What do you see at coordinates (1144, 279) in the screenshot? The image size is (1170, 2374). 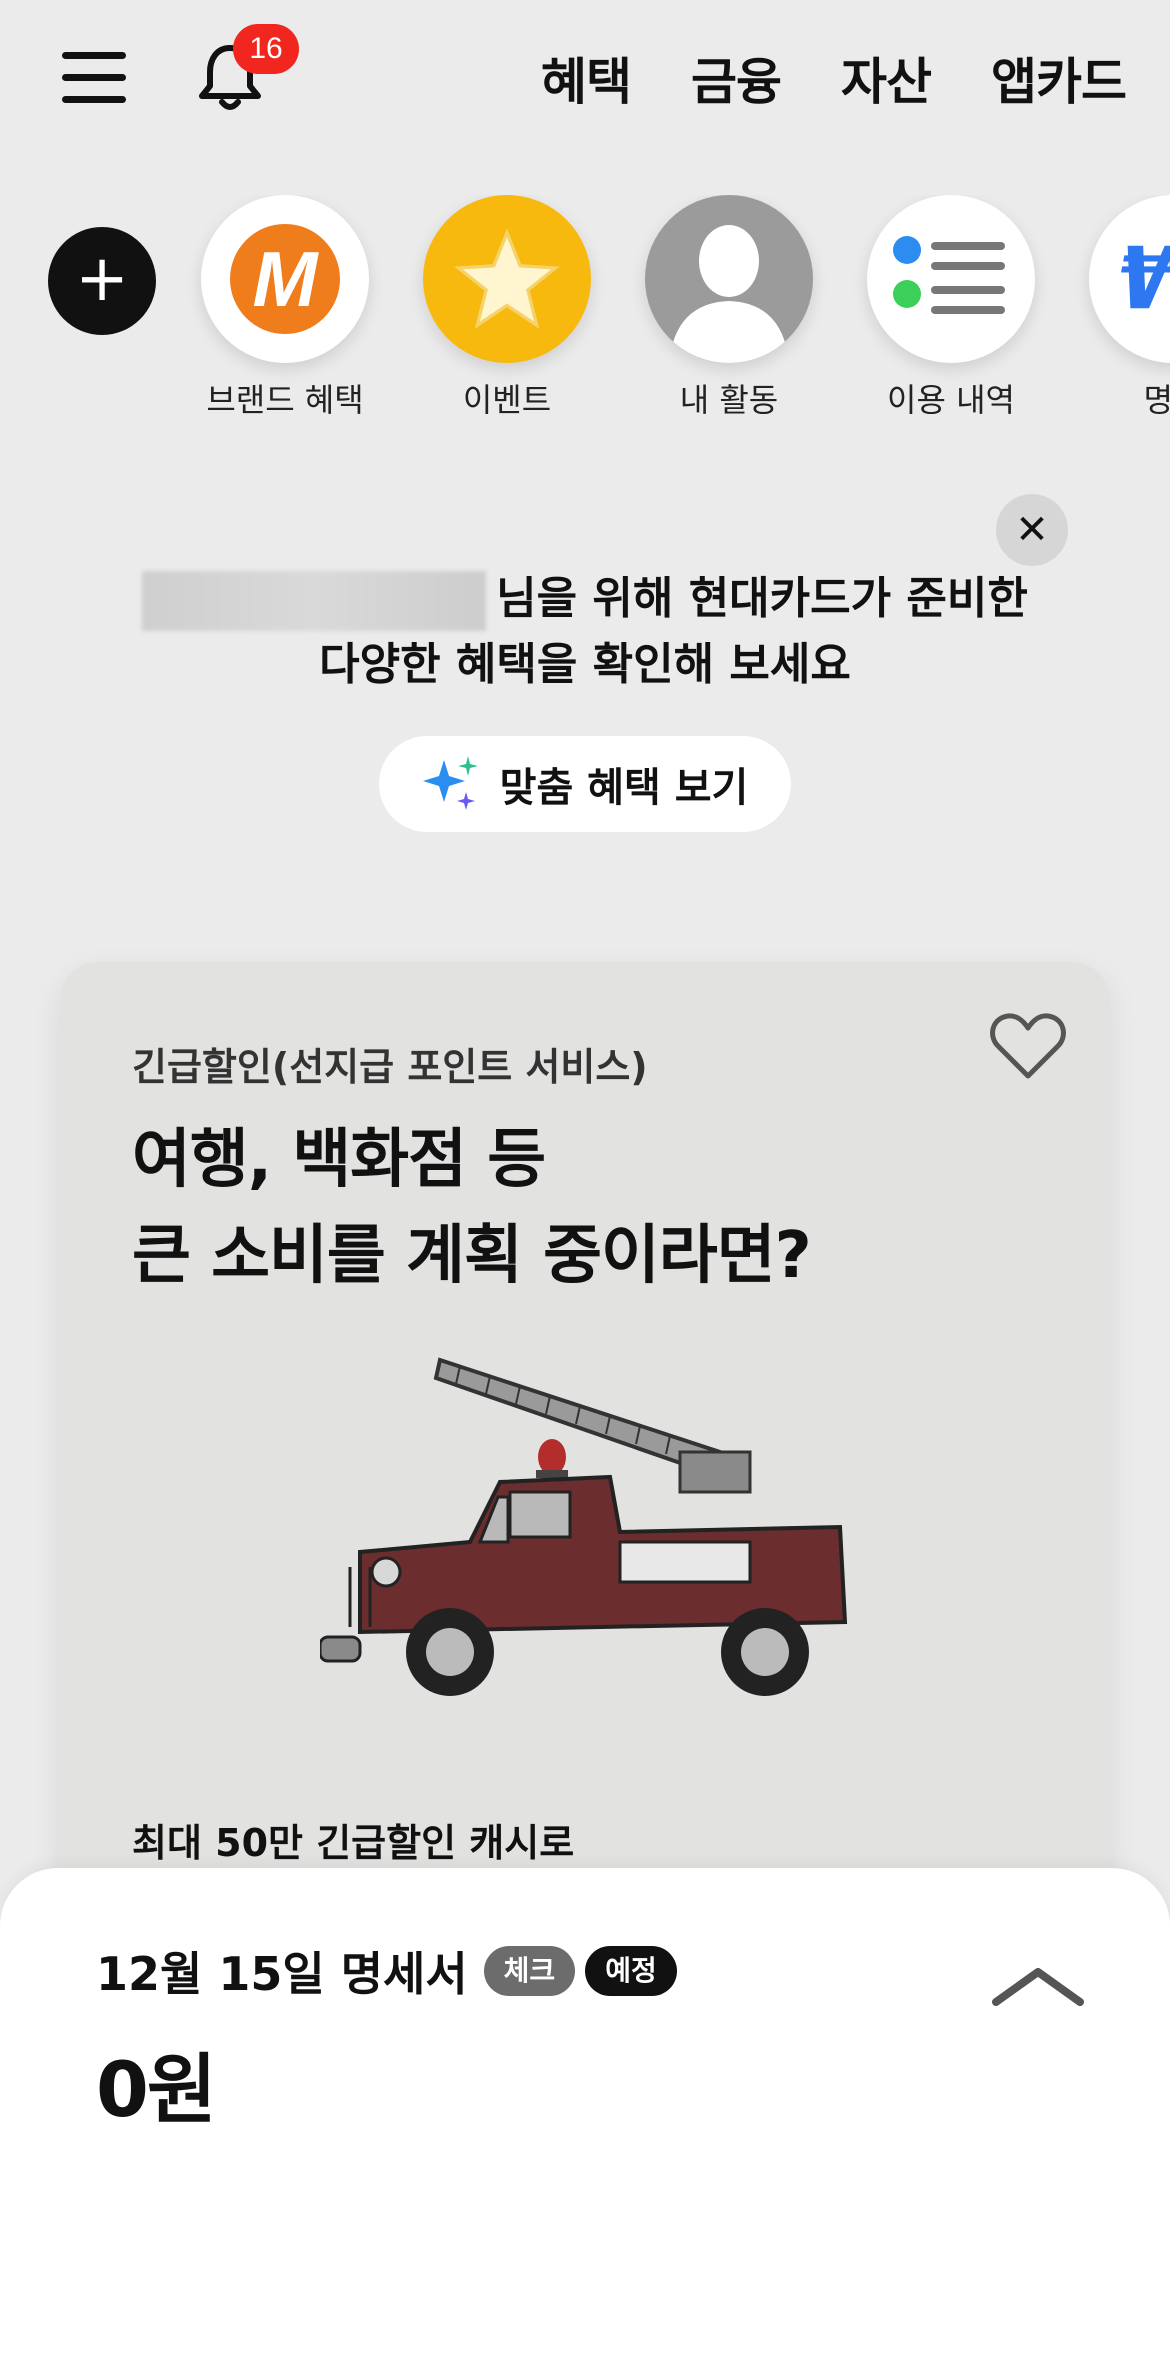 I see `won-icon: ₩` at bounding box center [1144, 279].